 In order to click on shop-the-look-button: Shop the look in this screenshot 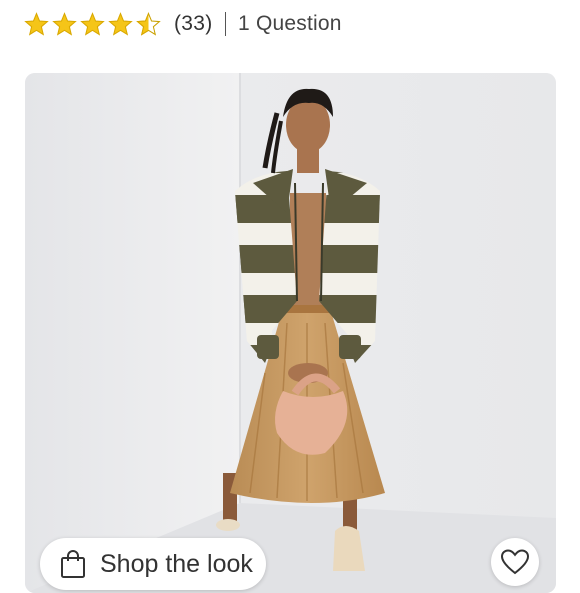, I will do `click(153, 564)`.